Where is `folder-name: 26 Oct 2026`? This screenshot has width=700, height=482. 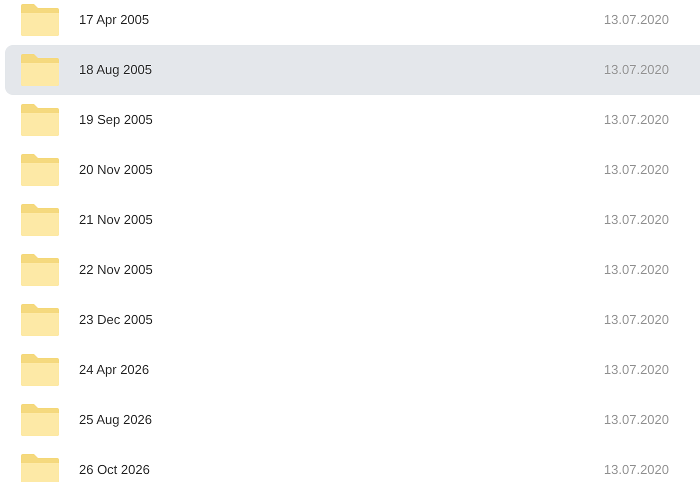
folder-name: 26 Oct 2026 is located at coordinates (114, 470).